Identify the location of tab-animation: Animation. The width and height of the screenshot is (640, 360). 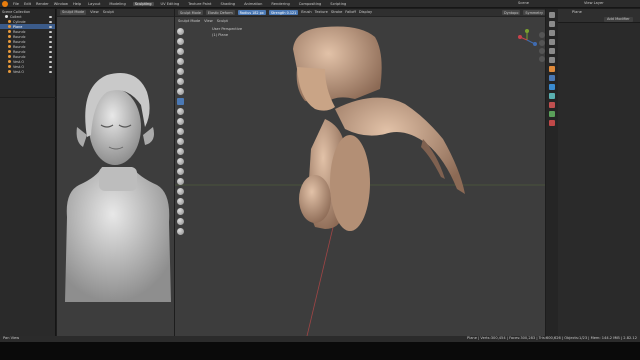
(253, 4).